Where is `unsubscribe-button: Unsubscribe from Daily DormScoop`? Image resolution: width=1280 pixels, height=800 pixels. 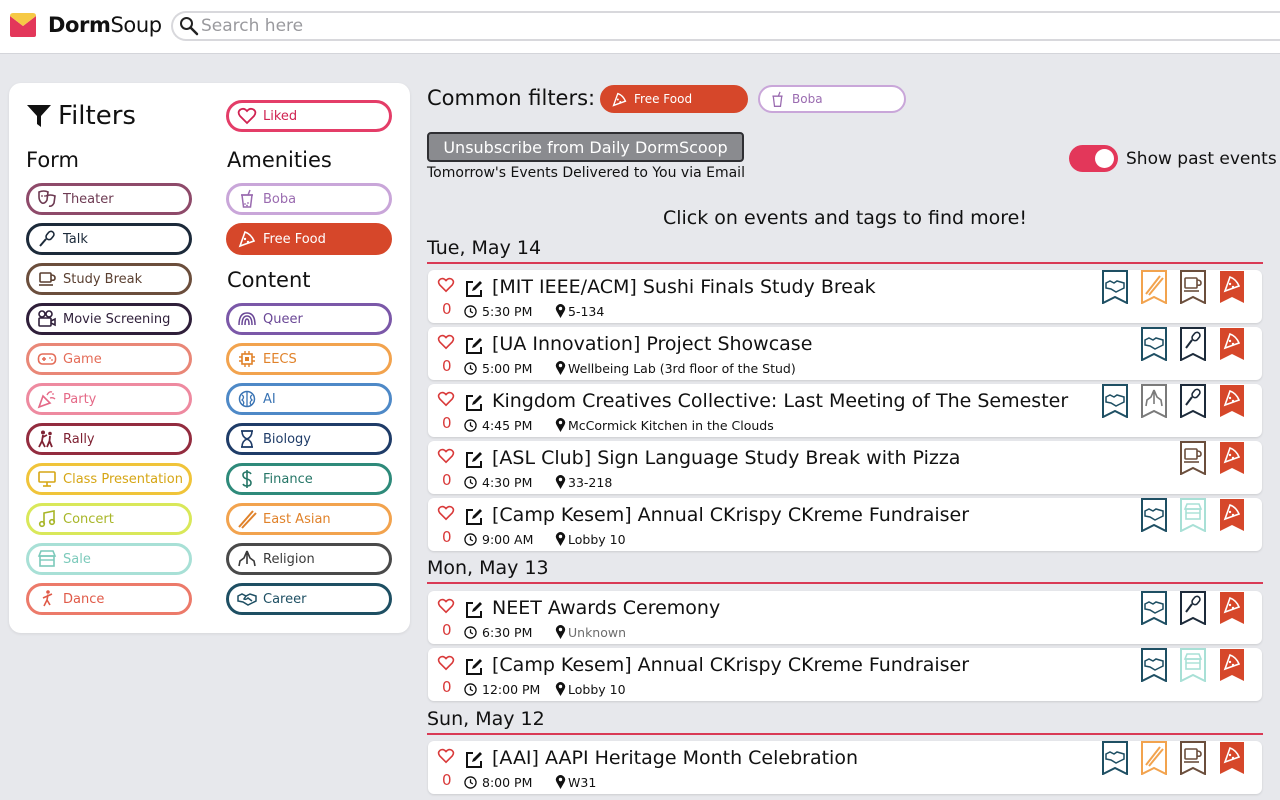 unsubscribe-button: Unsubscribe from Daily DormScoop is located at coordinates (585, 147).